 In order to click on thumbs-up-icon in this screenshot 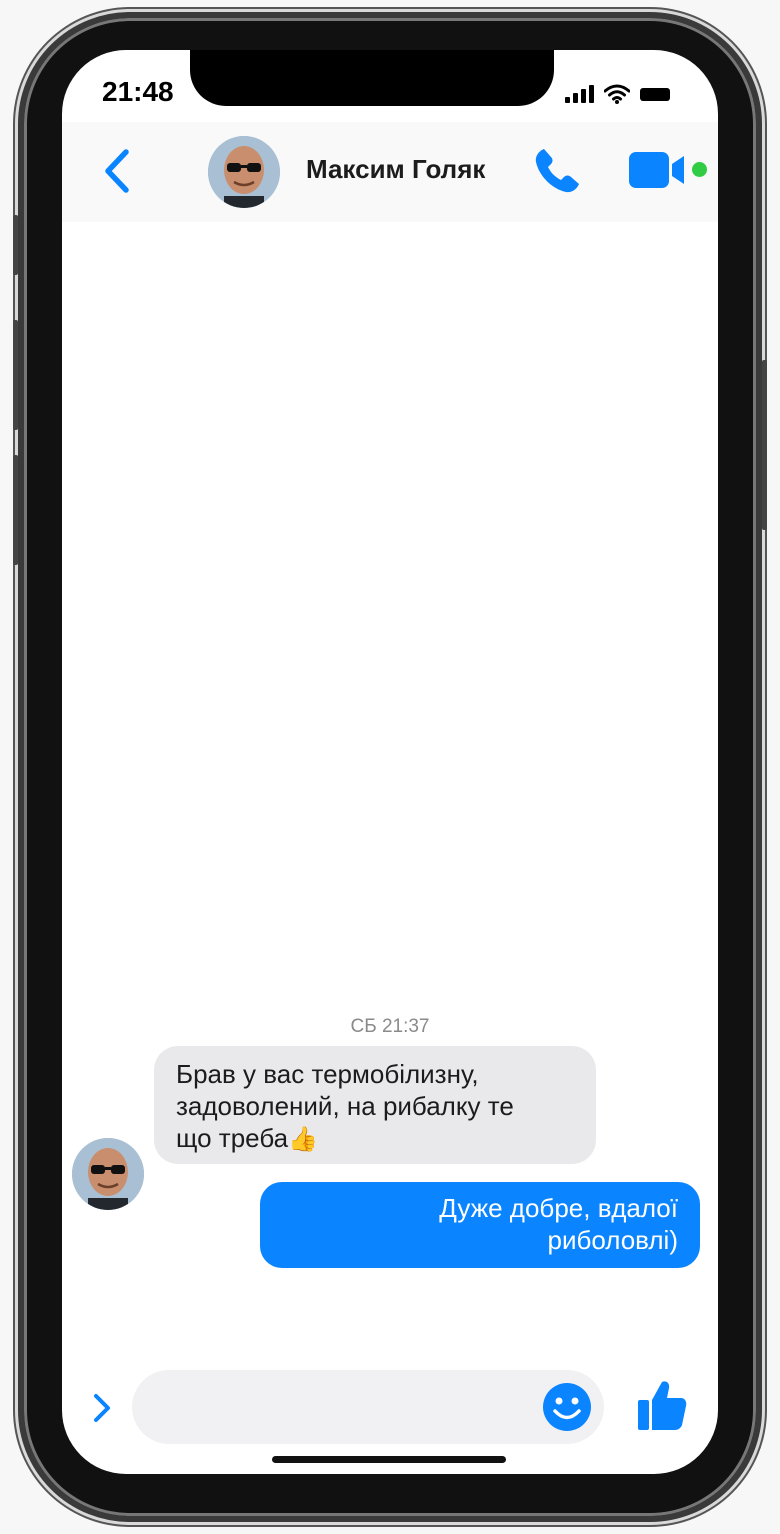, I will do `click(662, 1405)`.